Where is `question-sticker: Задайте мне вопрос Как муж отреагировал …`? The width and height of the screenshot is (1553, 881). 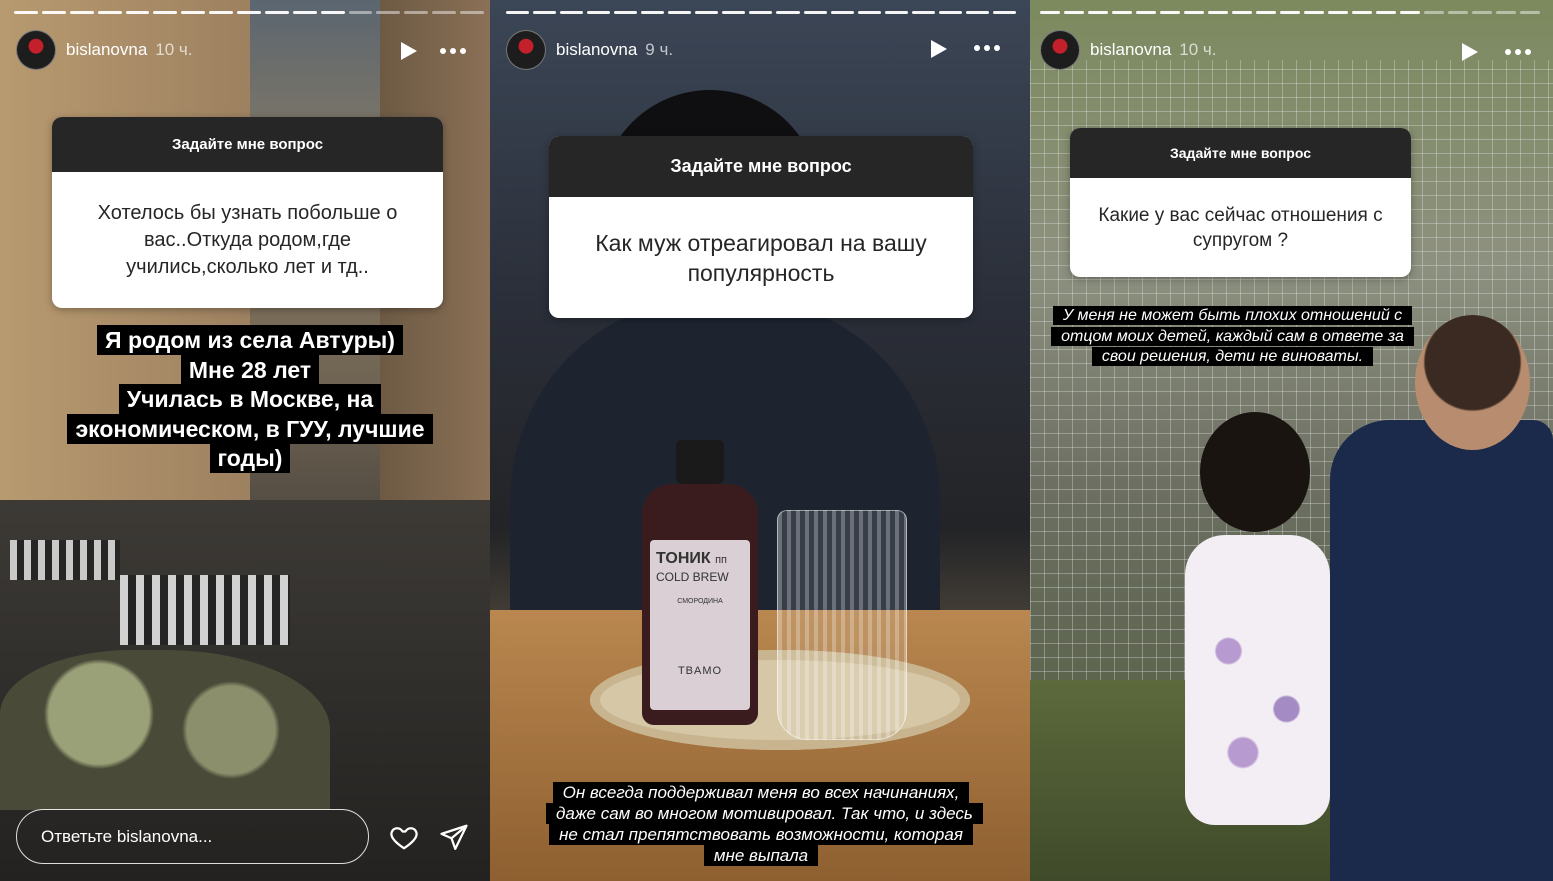 question-sticker: Задайте мне вопрос Как муж отреагировал … is located at coordinates (761, 227).